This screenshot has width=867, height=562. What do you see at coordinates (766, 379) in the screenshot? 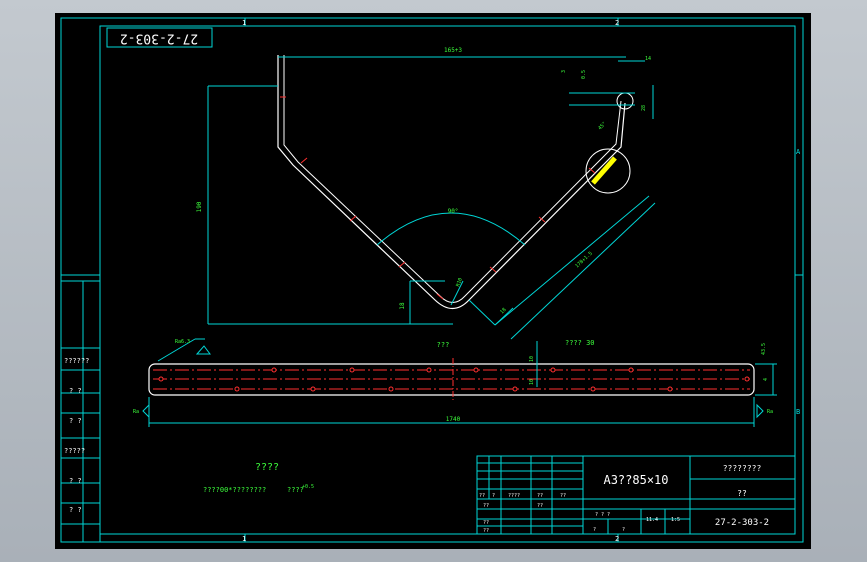
I see `dim-plate-small: 4` at bounding box center [766, 379].